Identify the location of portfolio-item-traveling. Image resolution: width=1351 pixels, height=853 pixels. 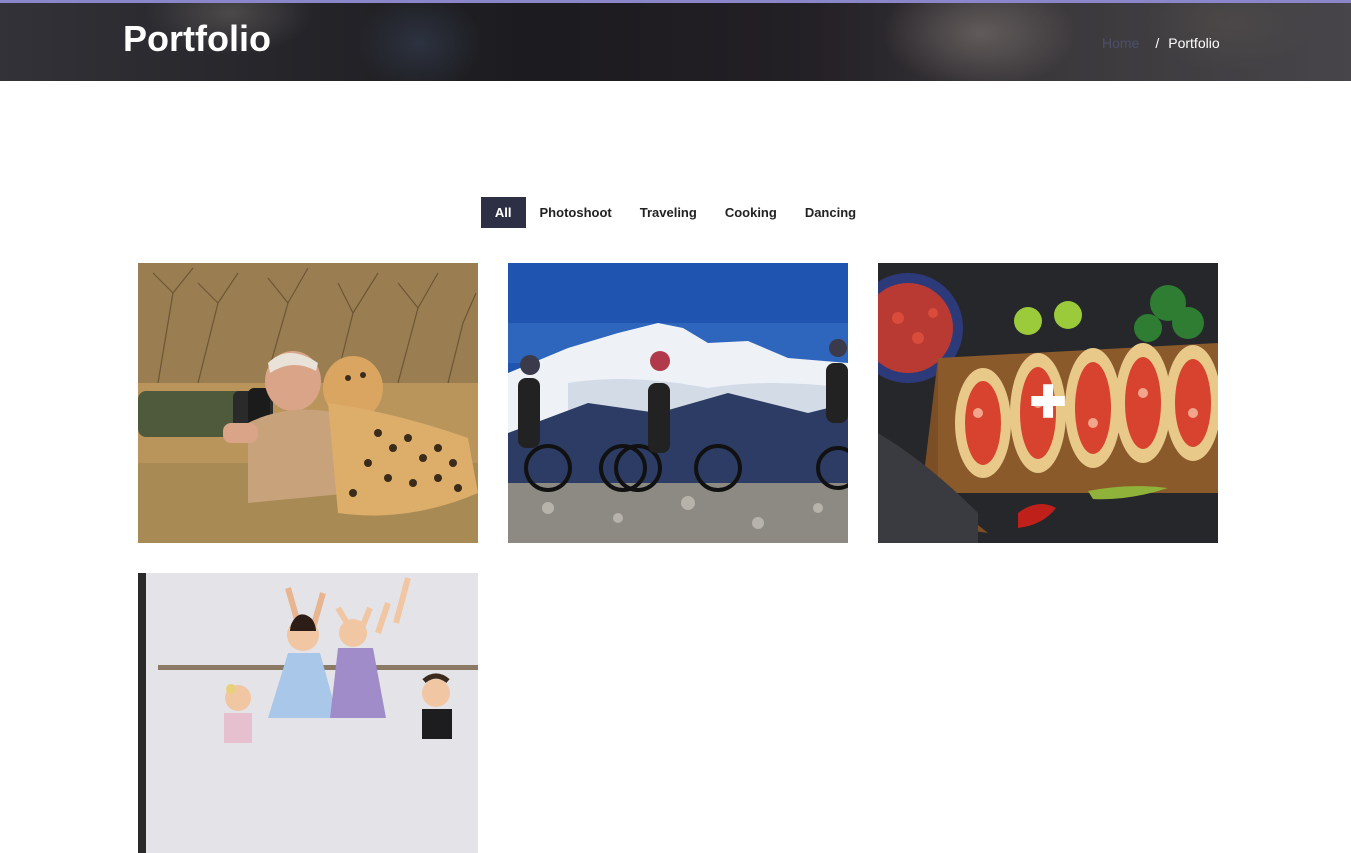
(678, 403).